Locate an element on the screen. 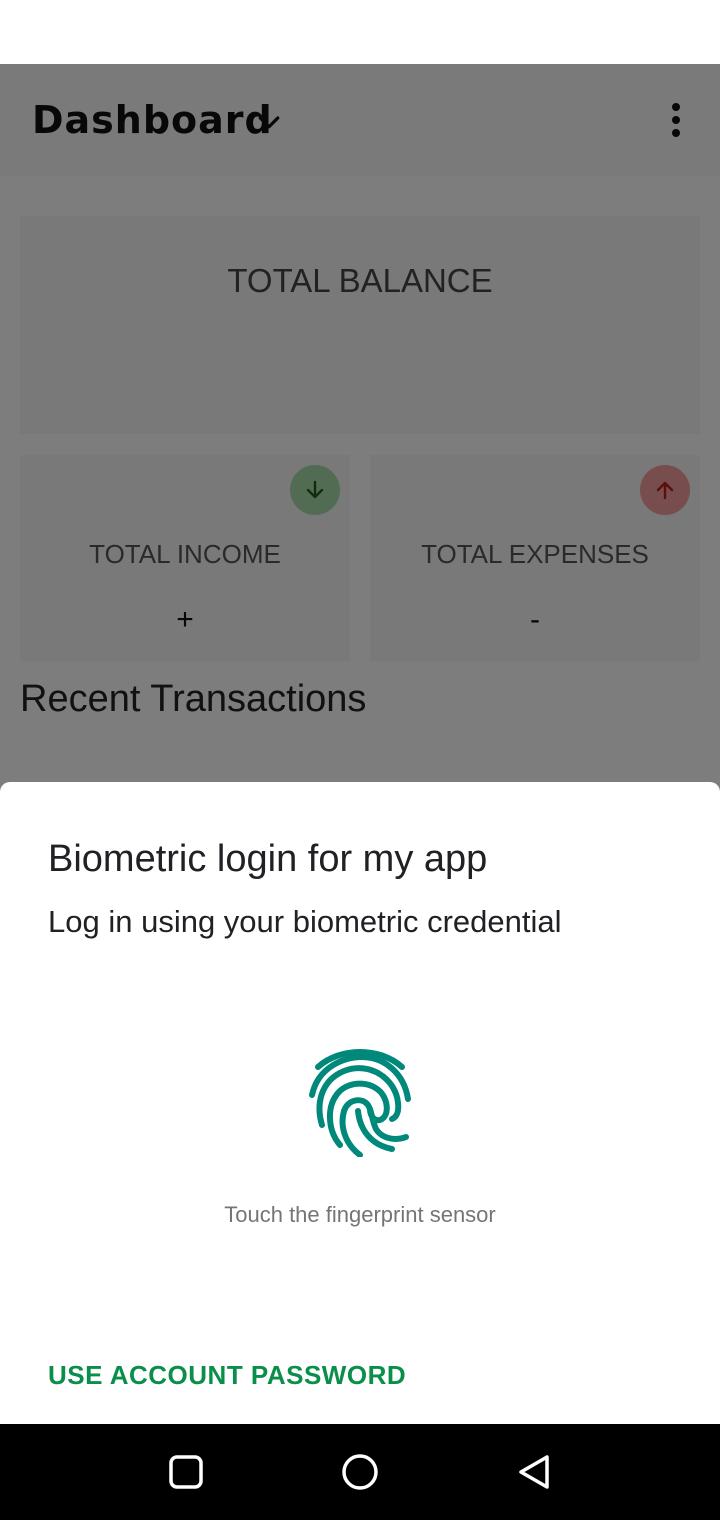 The width and height of the screenshot is (720, 1520). status-bar is located at coordinates (360, 32).